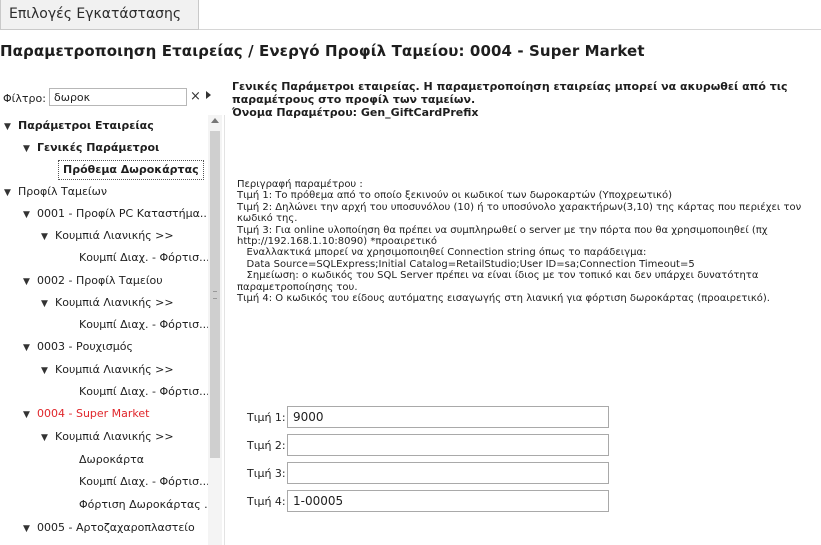 The height and width of the screenshot is (545, 821). I want to click on description-line: κωδικό της., so click(267, 219).